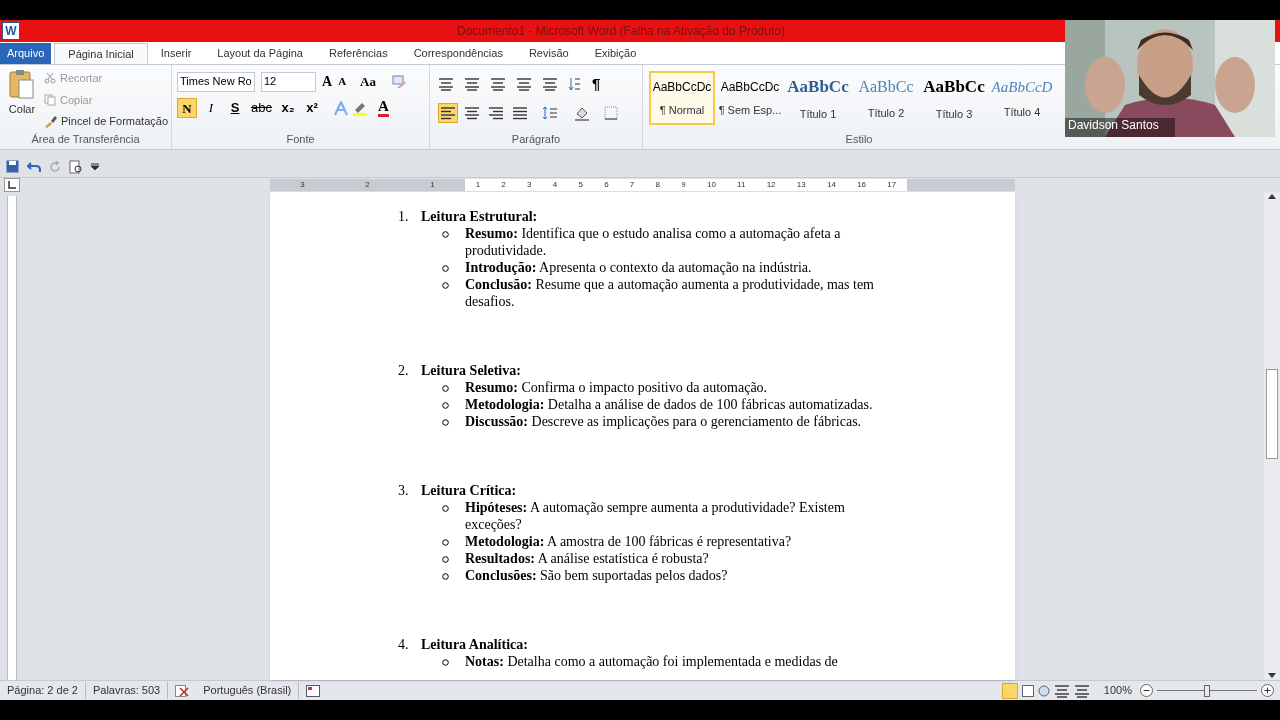  I want to click on ribbon-tab: Layout da Página, so click(260, 53).